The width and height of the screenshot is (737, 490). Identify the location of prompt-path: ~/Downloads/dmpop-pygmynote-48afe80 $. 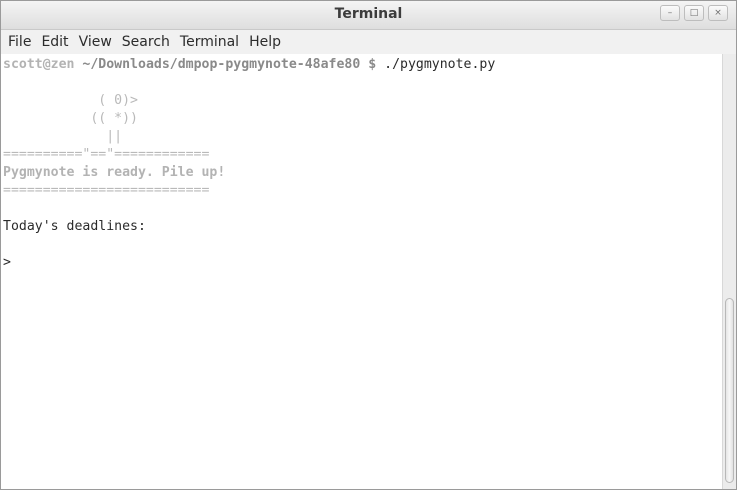
(229, 64).